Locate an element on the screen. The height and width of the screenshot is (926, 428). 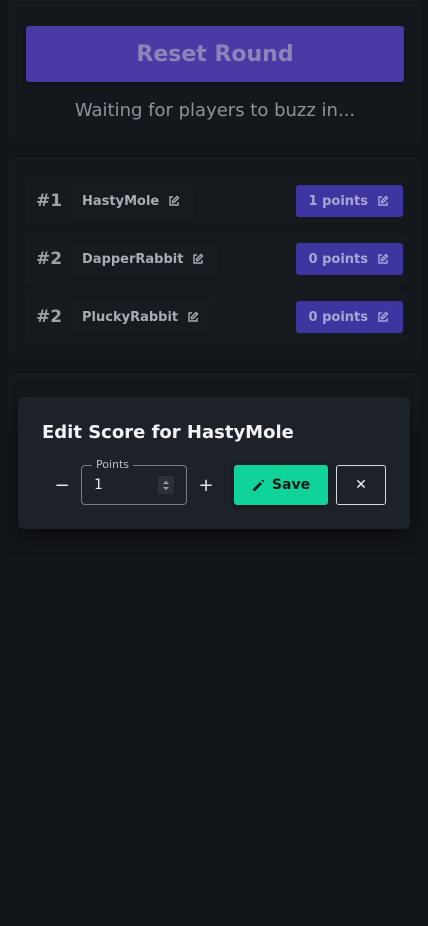
decrement-button: − is located at coordinates (62, 485).